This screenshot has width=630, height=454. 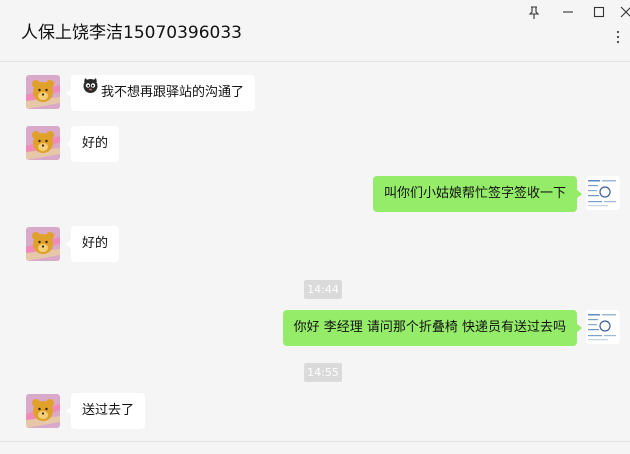 I want to click on chat-title: 人保上饶李洁15070396033, so click(x=131, y=33).